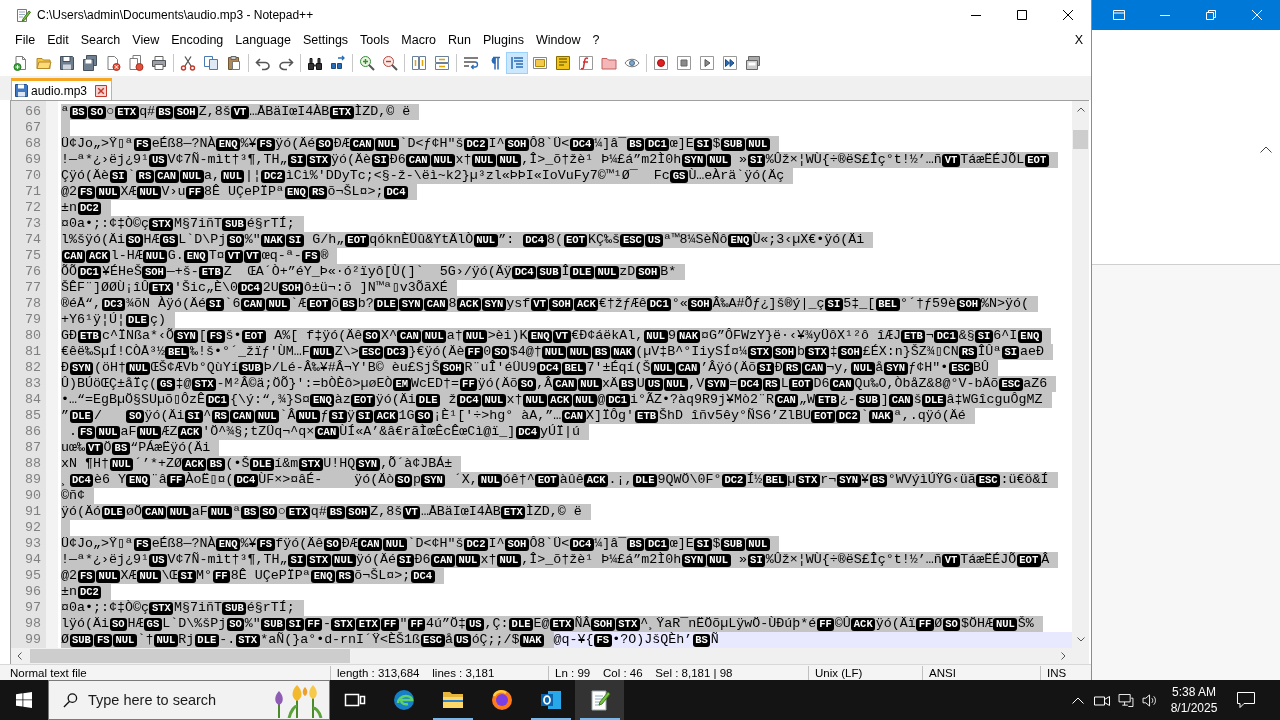  I want to click on menu-item: Run, so click(459, 40).